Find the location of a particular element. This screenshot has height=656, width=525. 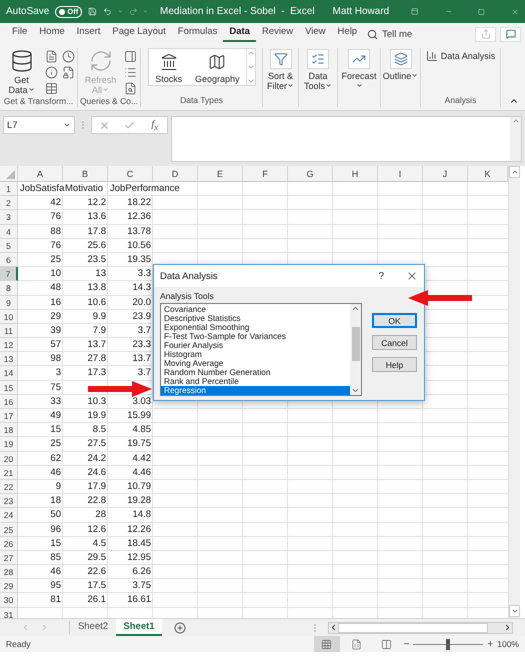

tell-me-search: Tell me is located at coordinates (389, 34).